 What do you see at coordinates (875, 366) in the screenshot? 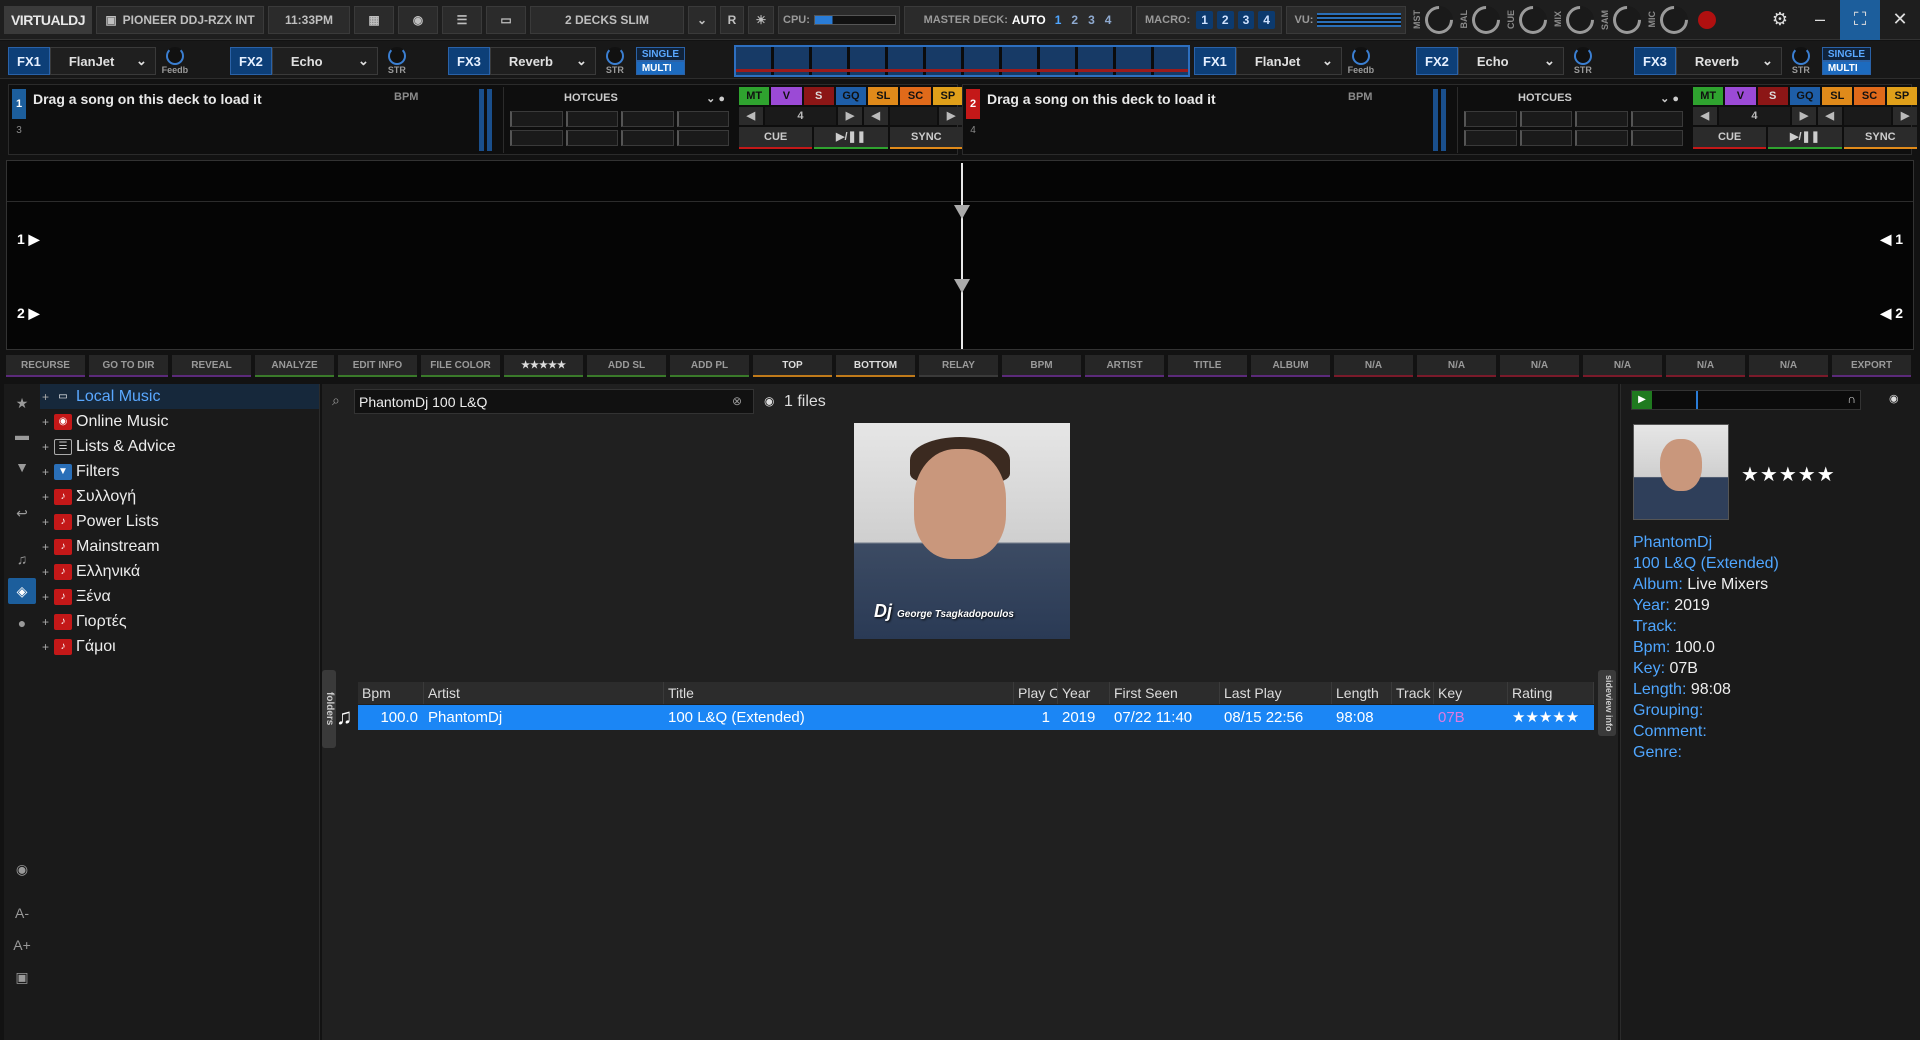
I see `bottom-button: BOTTOM` at bounding box center [875, 366].